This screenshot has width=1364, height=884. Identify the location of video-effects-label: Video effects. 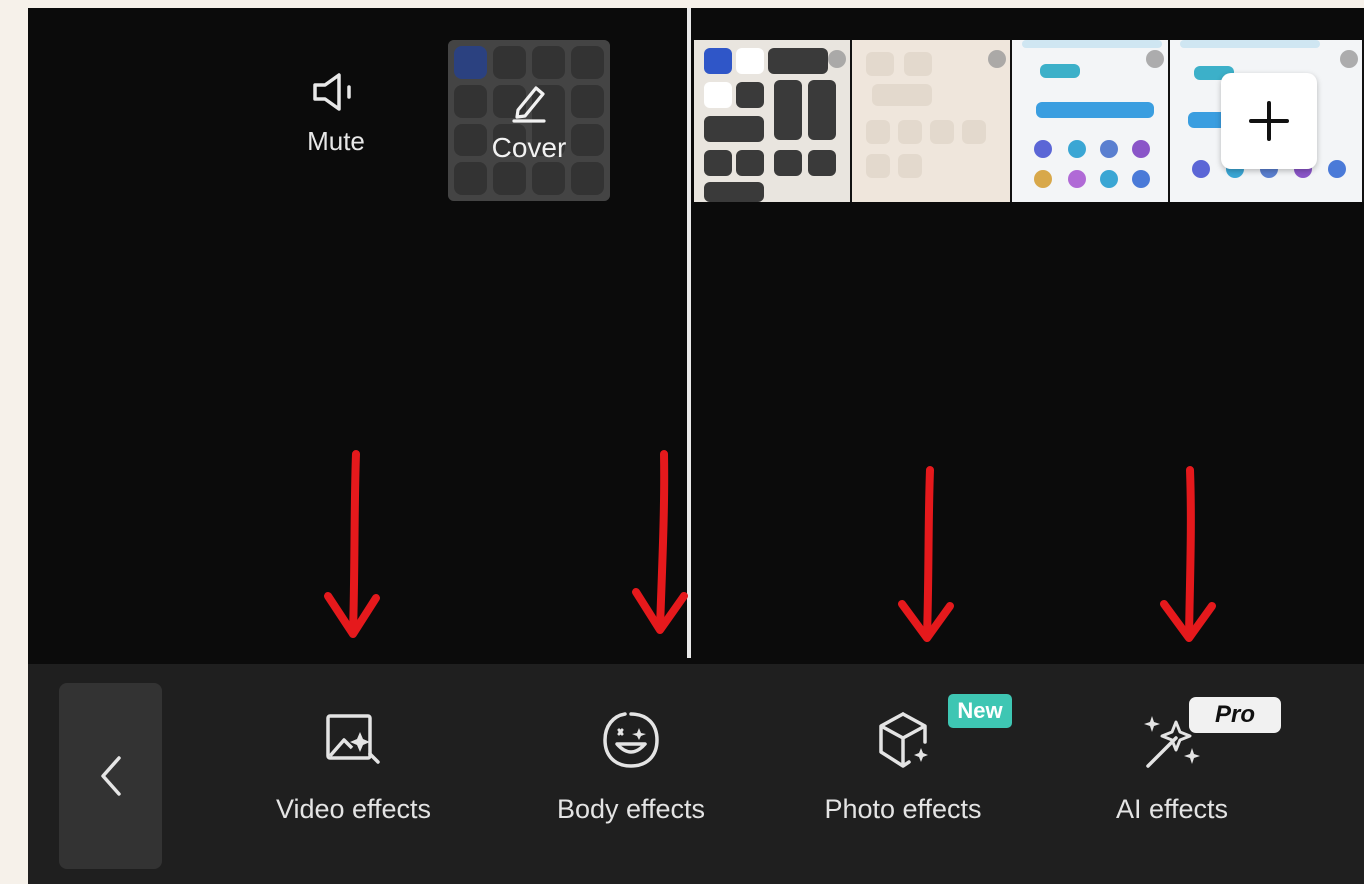
(353, 809).